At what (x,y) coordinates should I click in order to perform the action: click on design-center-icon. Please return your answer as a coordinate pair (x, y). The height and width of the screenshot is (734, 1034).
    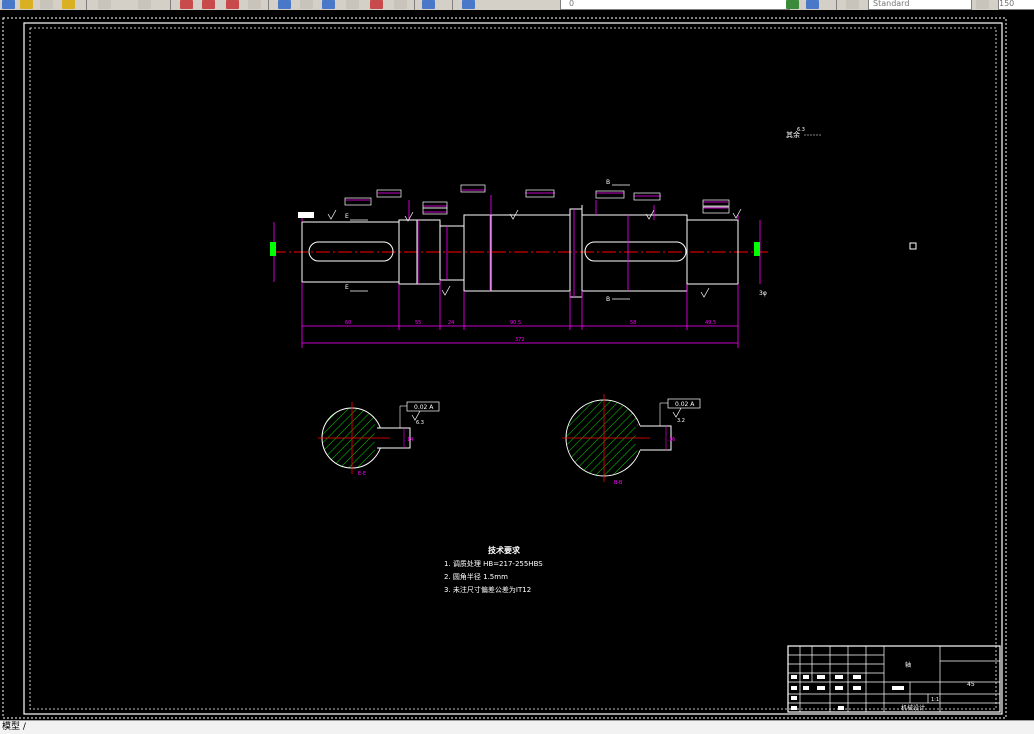
    Looking at the image, I should click on (306, 4).